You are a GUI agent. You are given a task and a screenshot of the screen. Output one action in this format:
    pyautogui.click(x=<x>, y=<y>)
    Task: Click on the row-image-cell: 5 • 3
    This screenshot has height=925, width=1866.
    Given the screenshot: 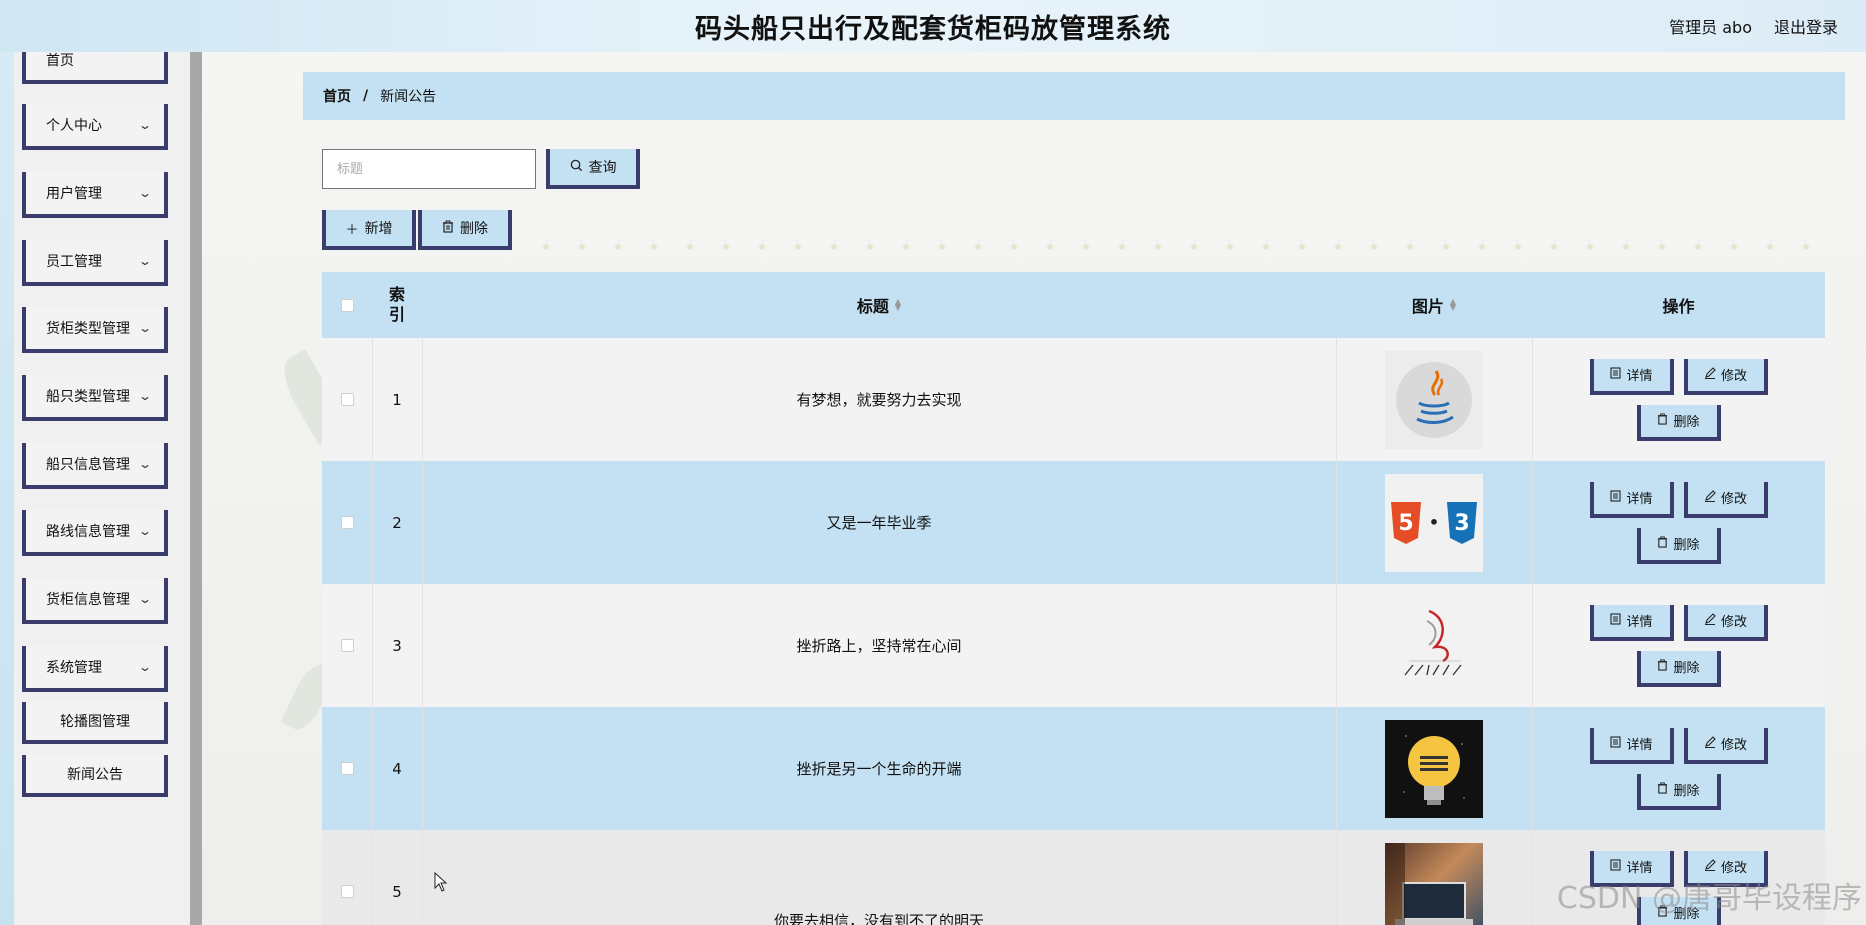 What is the action you would take?
    pyautogui.click(x=1434, y=522)
    